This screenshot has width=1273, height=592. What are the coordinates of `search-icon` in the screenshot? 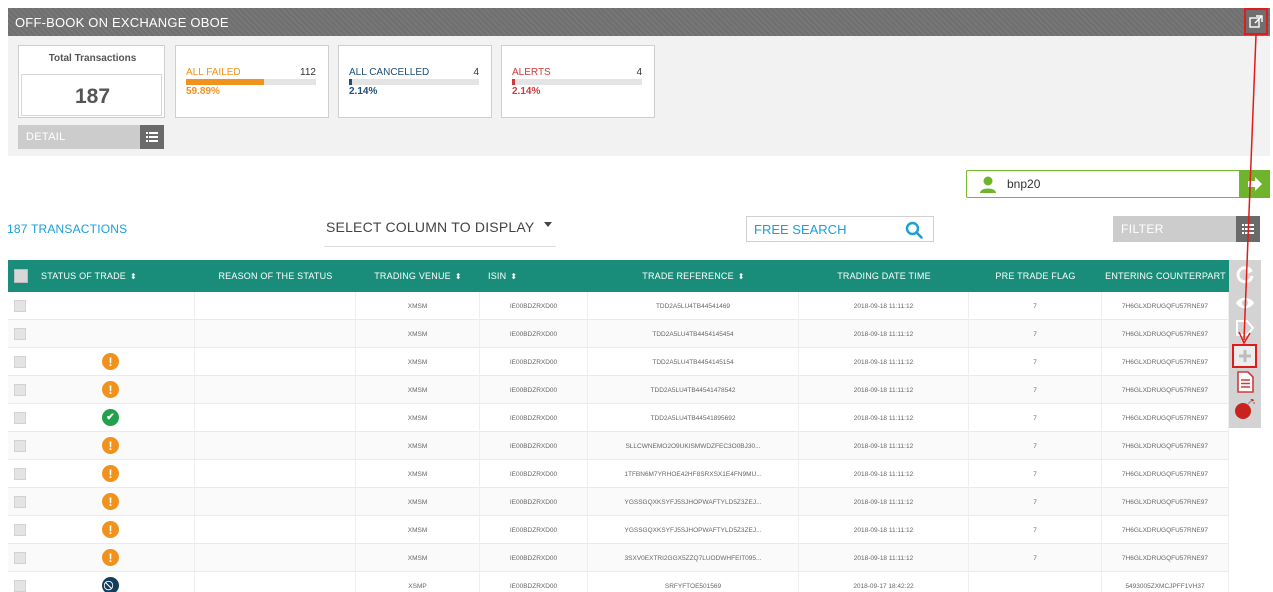 It's located at (914, 230).